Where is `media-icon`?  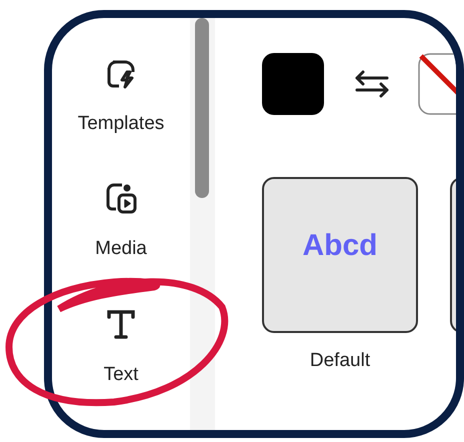 media-icon is located at coordinates (121, 198).